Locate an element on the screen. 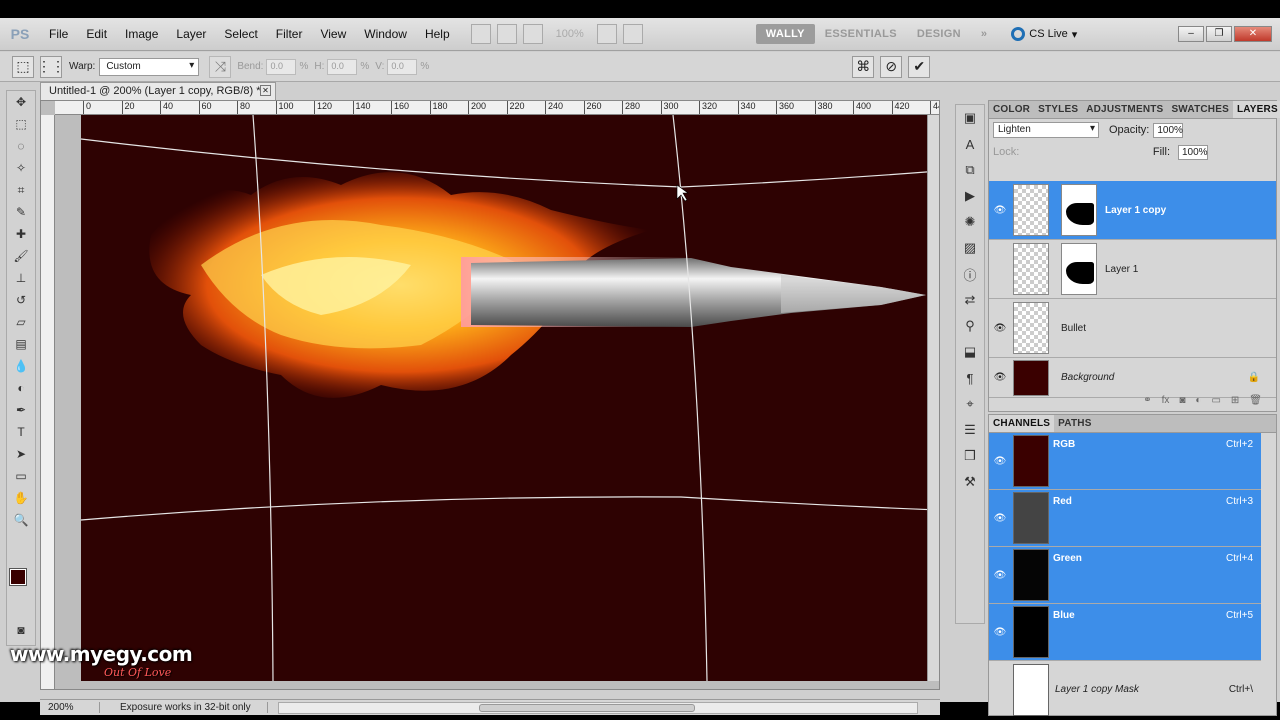 The height and width of the screenshot is (720, 1280). workspace-essentials: ESSENTIALS is located at coordinates (861, 34).